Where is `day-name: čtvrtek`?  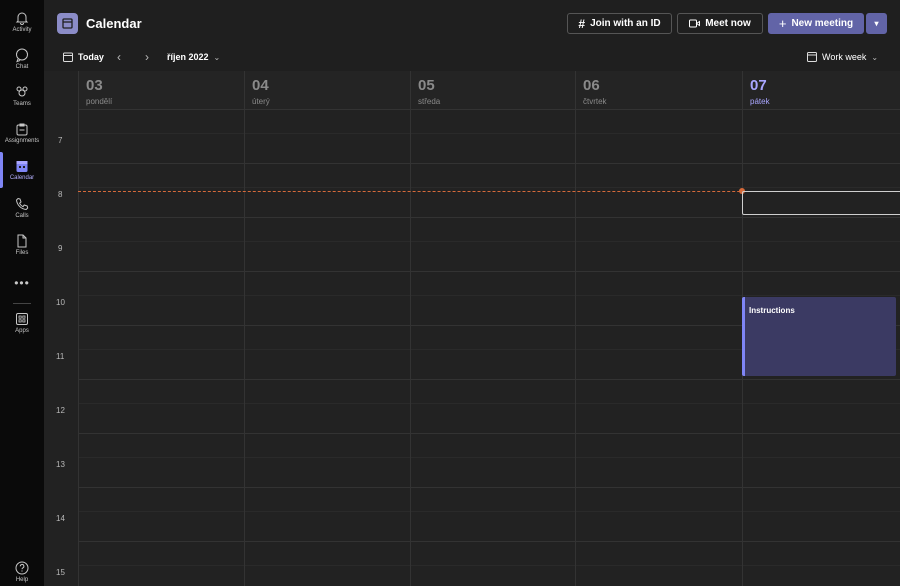
day-name: čtvrtek is located at coordinates (595, 101).